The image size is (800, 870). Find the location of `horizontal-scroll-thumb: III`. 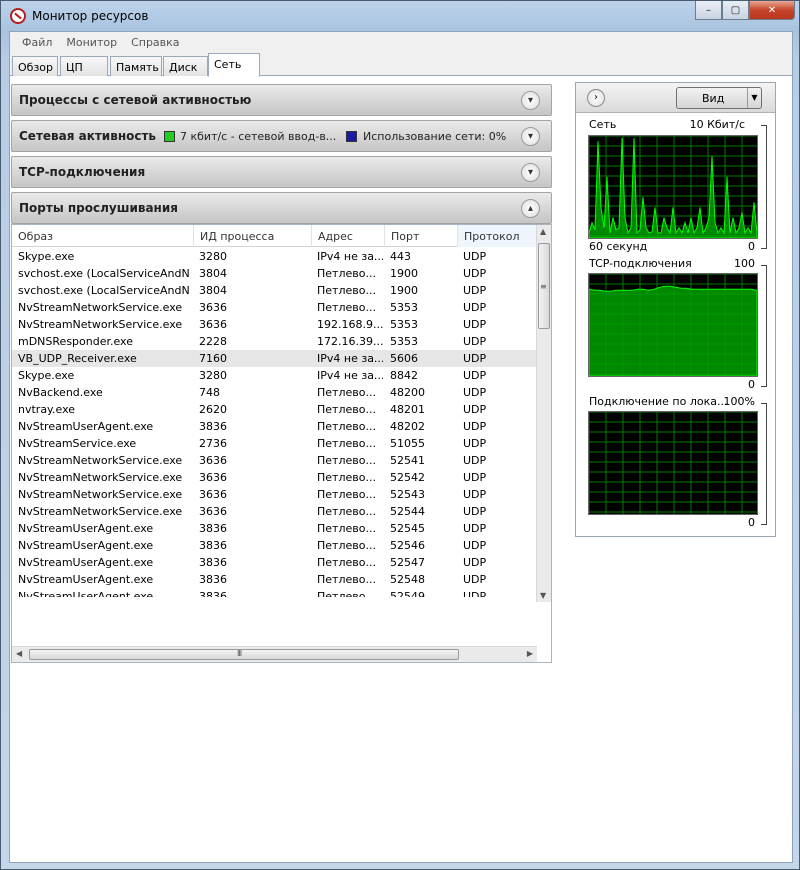

horizontal-scroll-thumb: III is located at coordinates (244, 654).